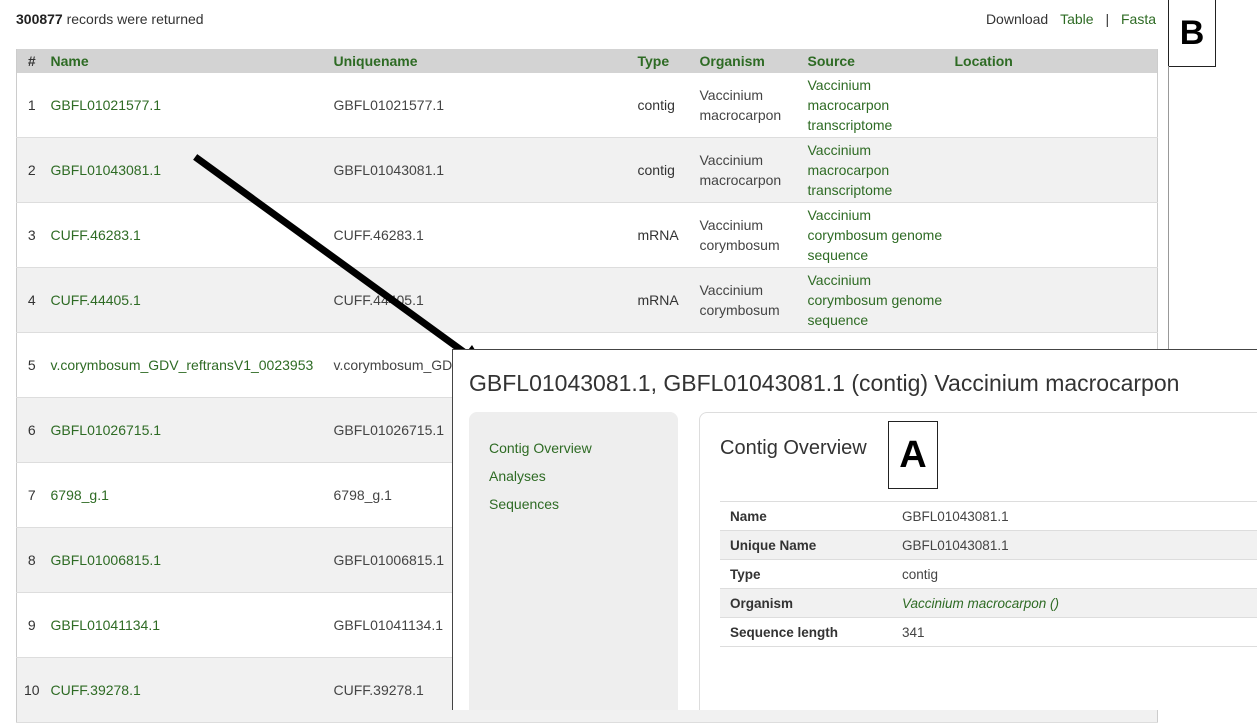 The width and height of the screenshot is (1257, 723). I want to click on cell-name: 6798_g.1, so click(188, 495).